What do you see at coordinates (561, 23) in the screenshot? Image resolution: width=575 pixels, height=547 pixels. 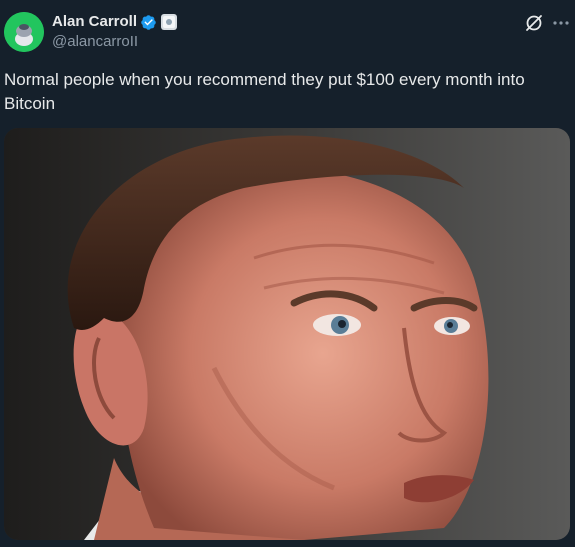 I see `more-options-icon` at bounding box center [561, 23].